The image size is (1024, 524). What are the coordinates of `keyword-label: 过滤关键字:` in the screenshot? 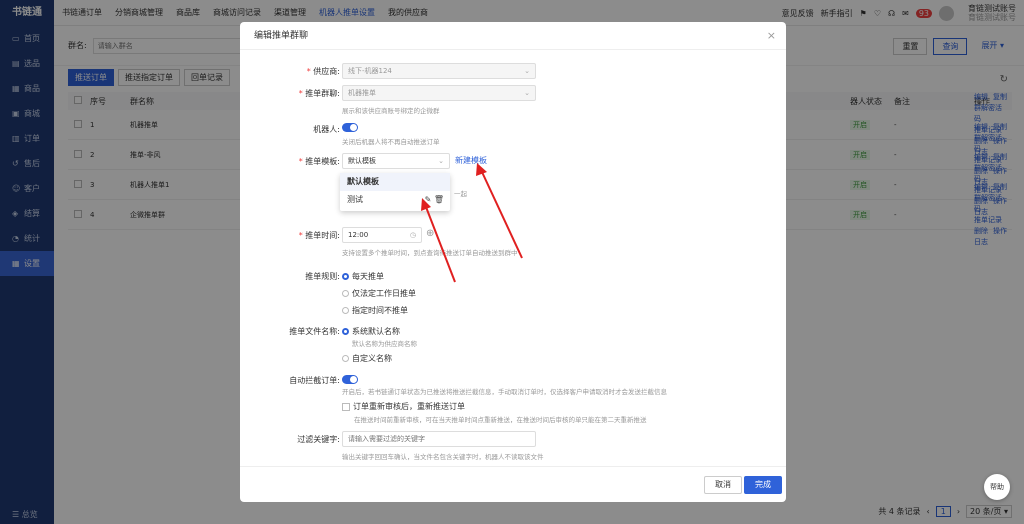 It's located at (318, 439).